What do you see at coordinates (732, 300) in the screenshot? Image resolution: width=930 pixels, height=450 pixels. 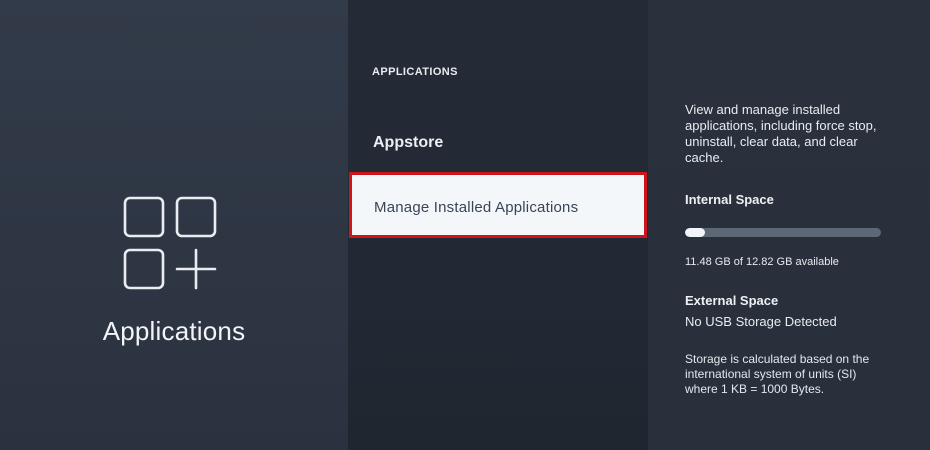 I see `external-space-title: External Space` at bounding box center [732, 300].